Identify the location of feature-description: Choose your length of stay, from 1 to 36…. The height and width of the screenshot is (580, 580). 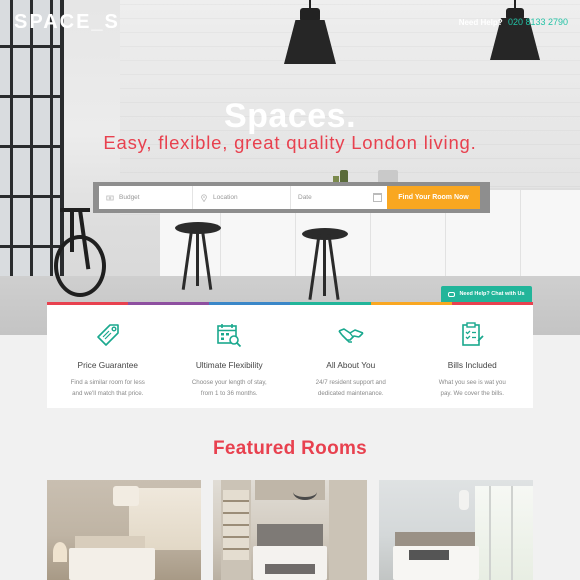
(229, 388).